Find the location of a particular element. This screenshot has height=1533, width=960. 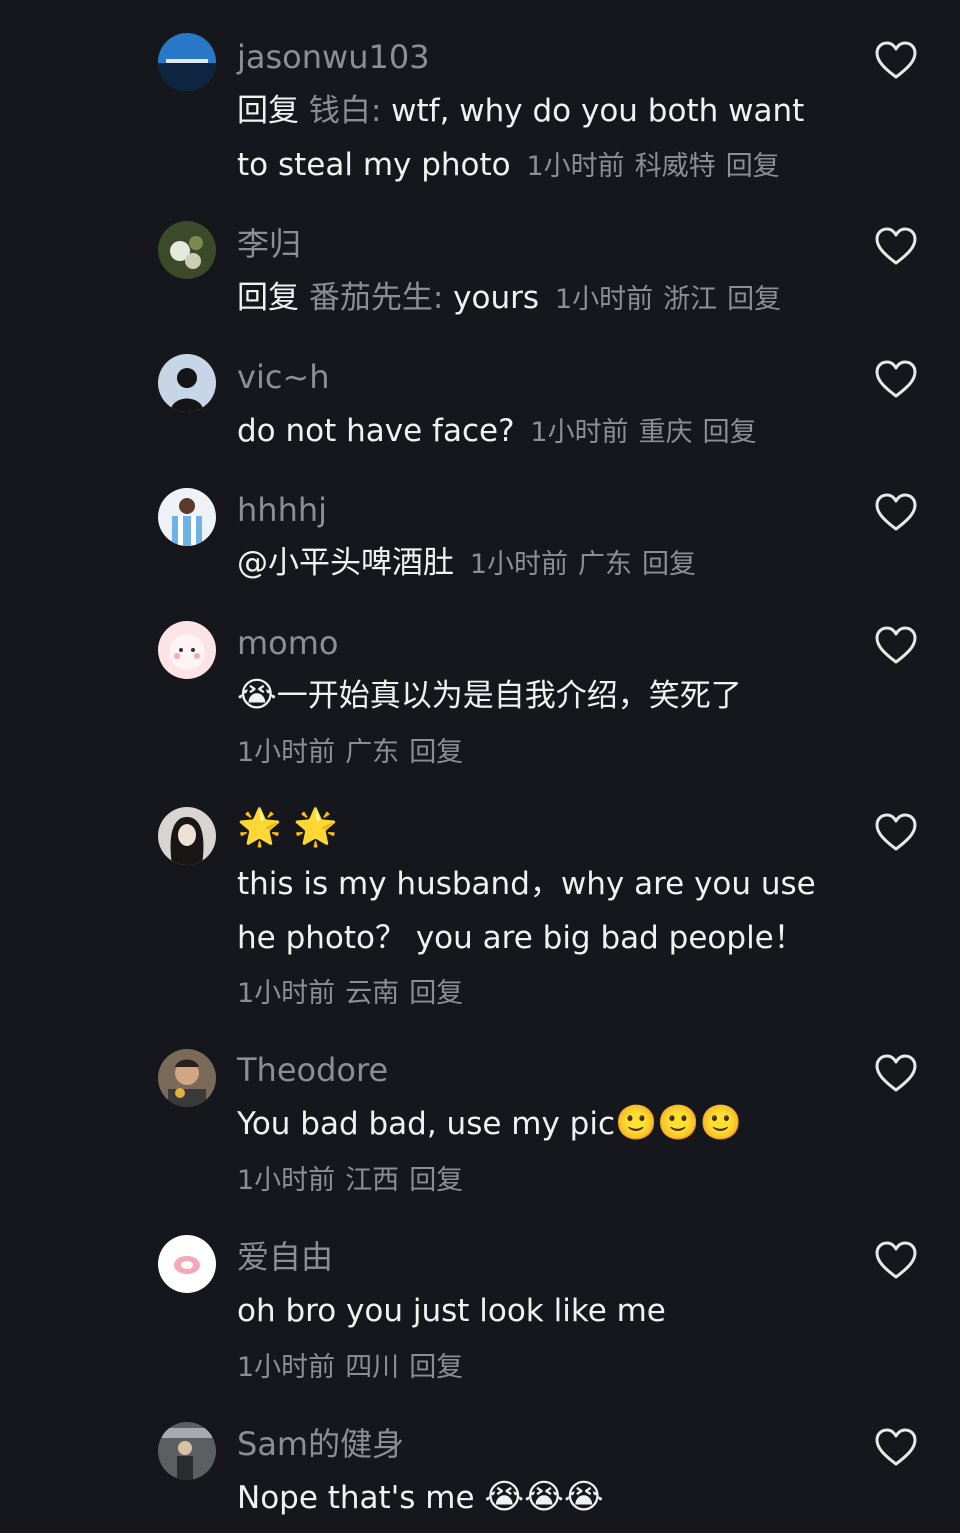

crying-laughing-emoji: 😭 is located at coordinates (257, 695).